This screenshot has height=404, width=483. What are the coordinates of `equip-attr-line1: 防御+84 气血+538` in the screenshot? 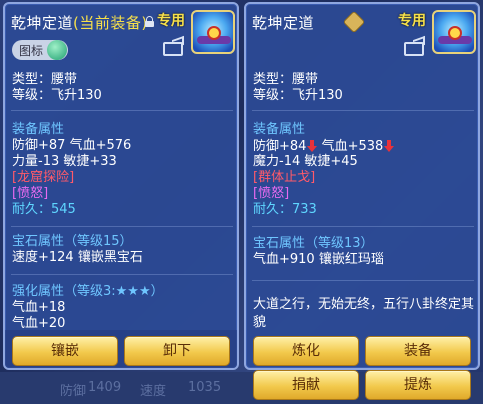 It's located at (324, 146).